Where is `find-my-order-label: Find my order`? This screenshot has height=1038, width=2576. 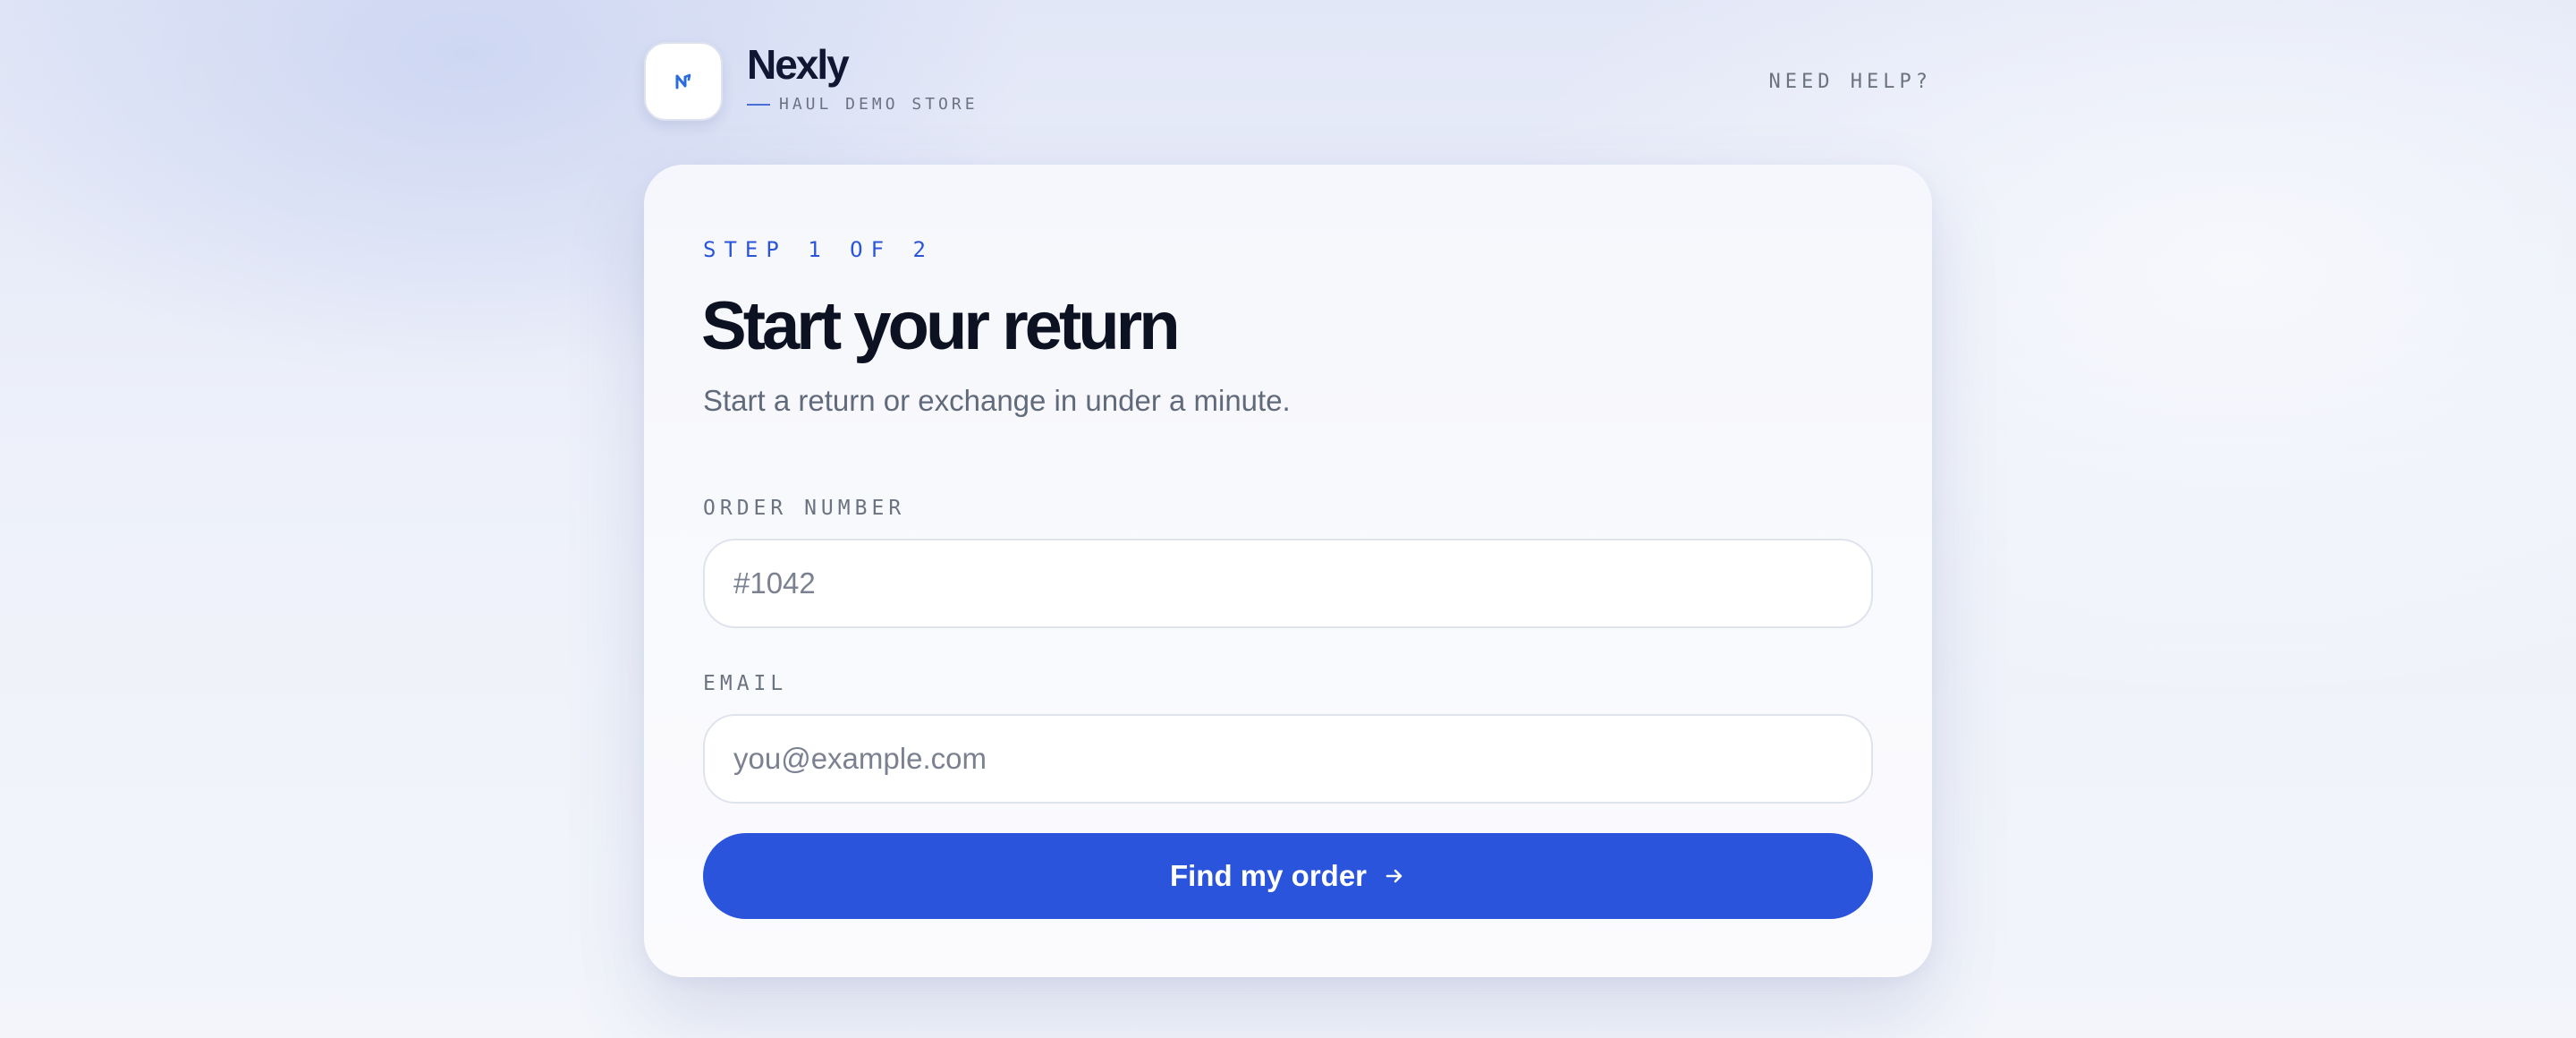 find-my-order-label: Find my order is located at coordinates (1268, 875).